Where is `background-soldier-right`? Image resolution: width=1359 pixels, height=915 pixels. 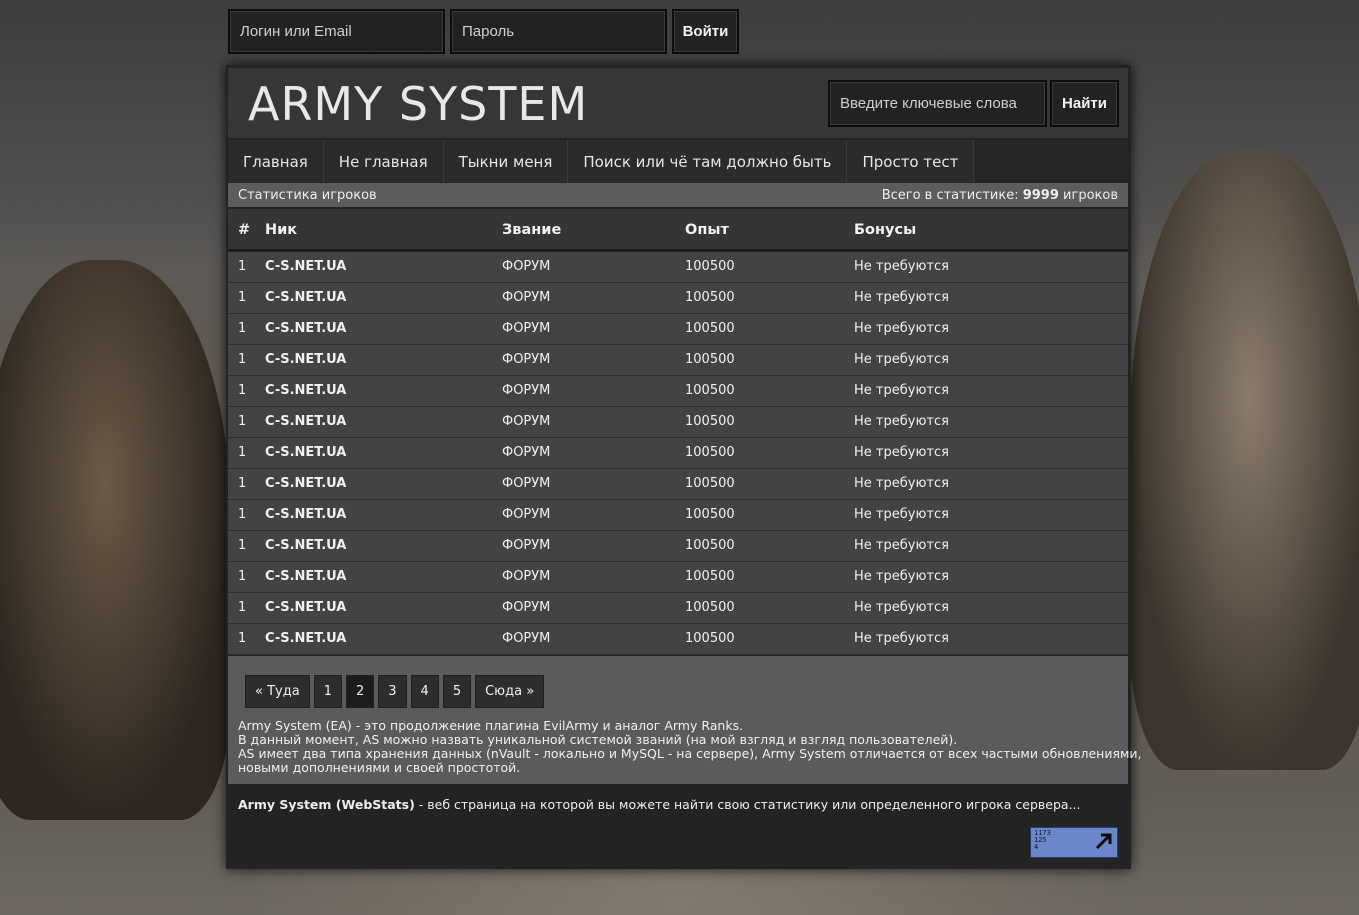 background-soldier-right is located at coordinates (1244, 460).